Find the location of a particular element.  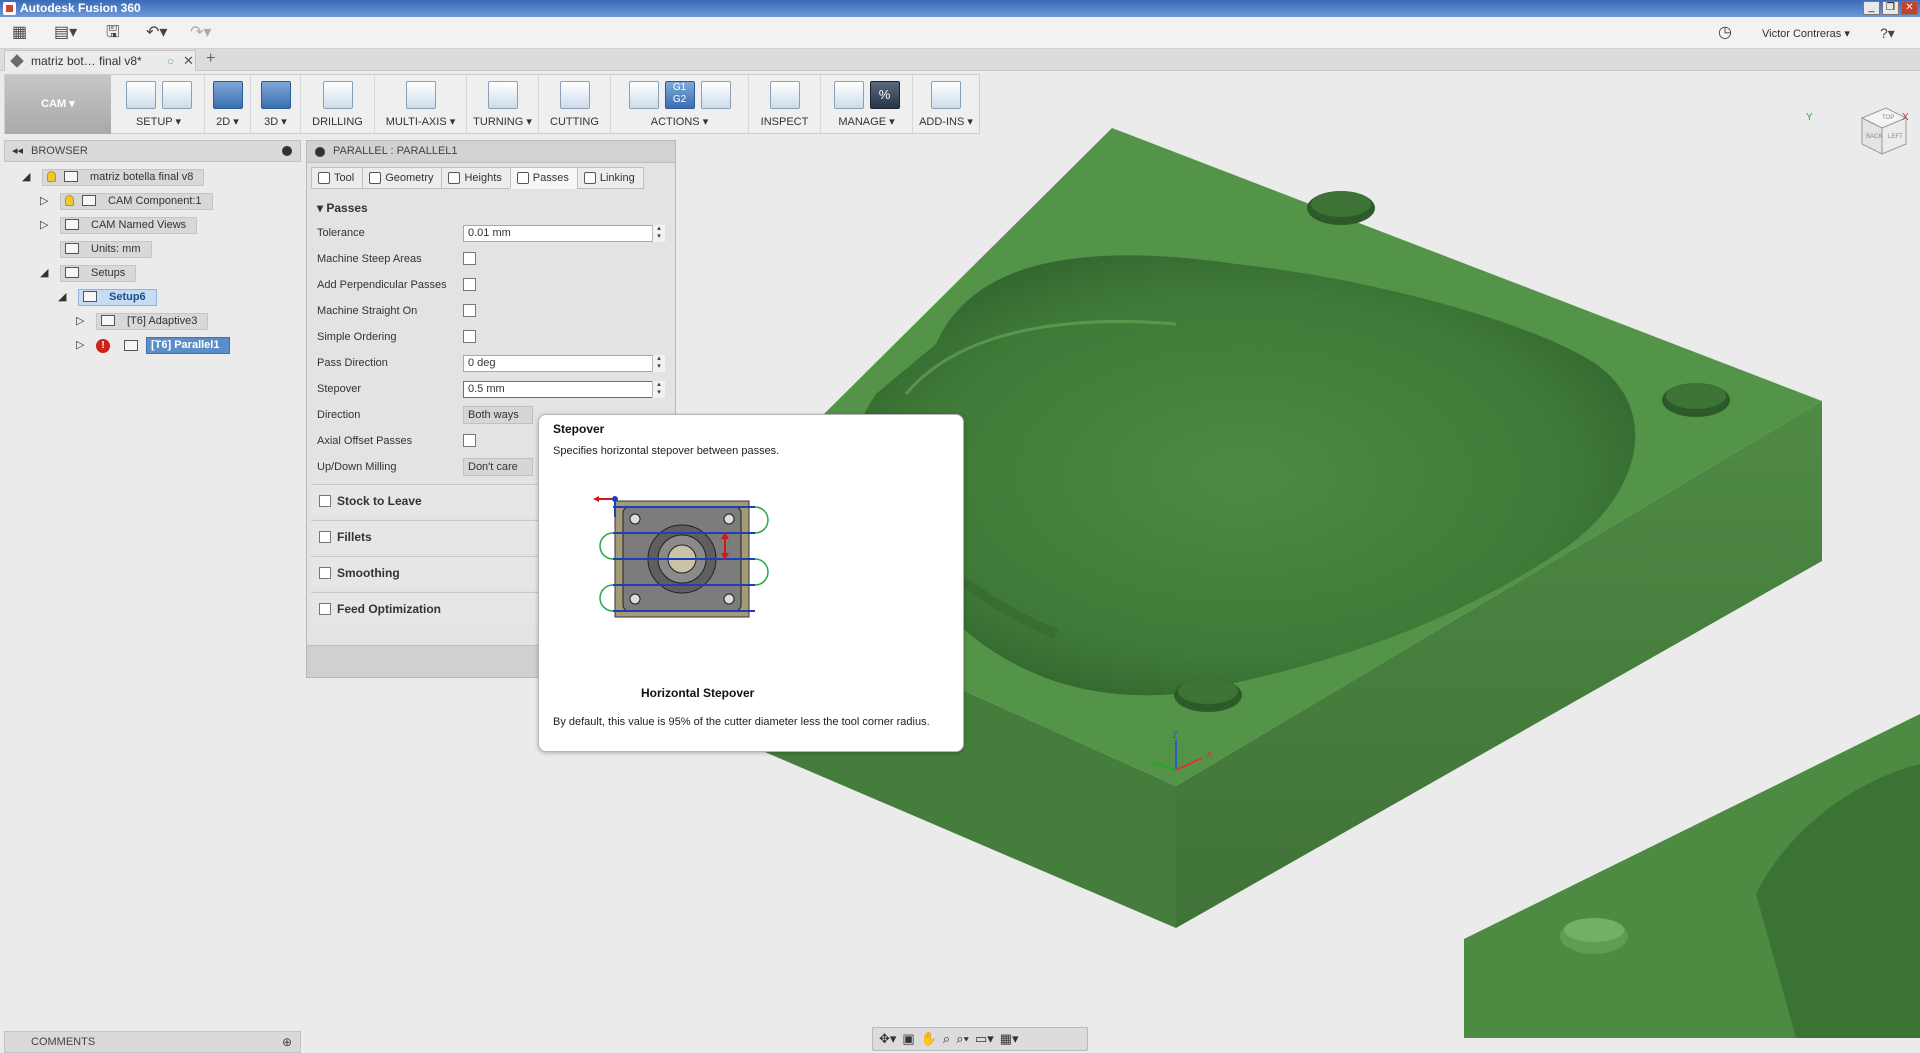

2d-group: 2D ▾ is located at coordinates (228, 104).